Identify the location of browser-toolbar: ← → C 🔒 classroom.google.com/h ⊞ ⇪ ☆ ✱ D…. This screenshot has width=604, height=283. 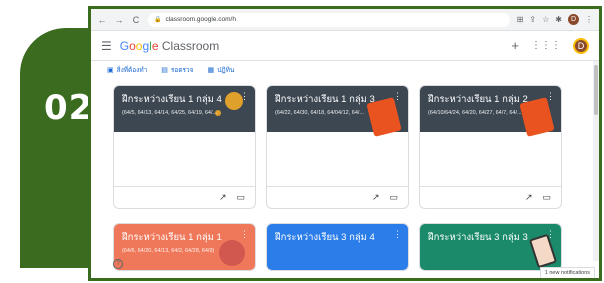
(345, 20).